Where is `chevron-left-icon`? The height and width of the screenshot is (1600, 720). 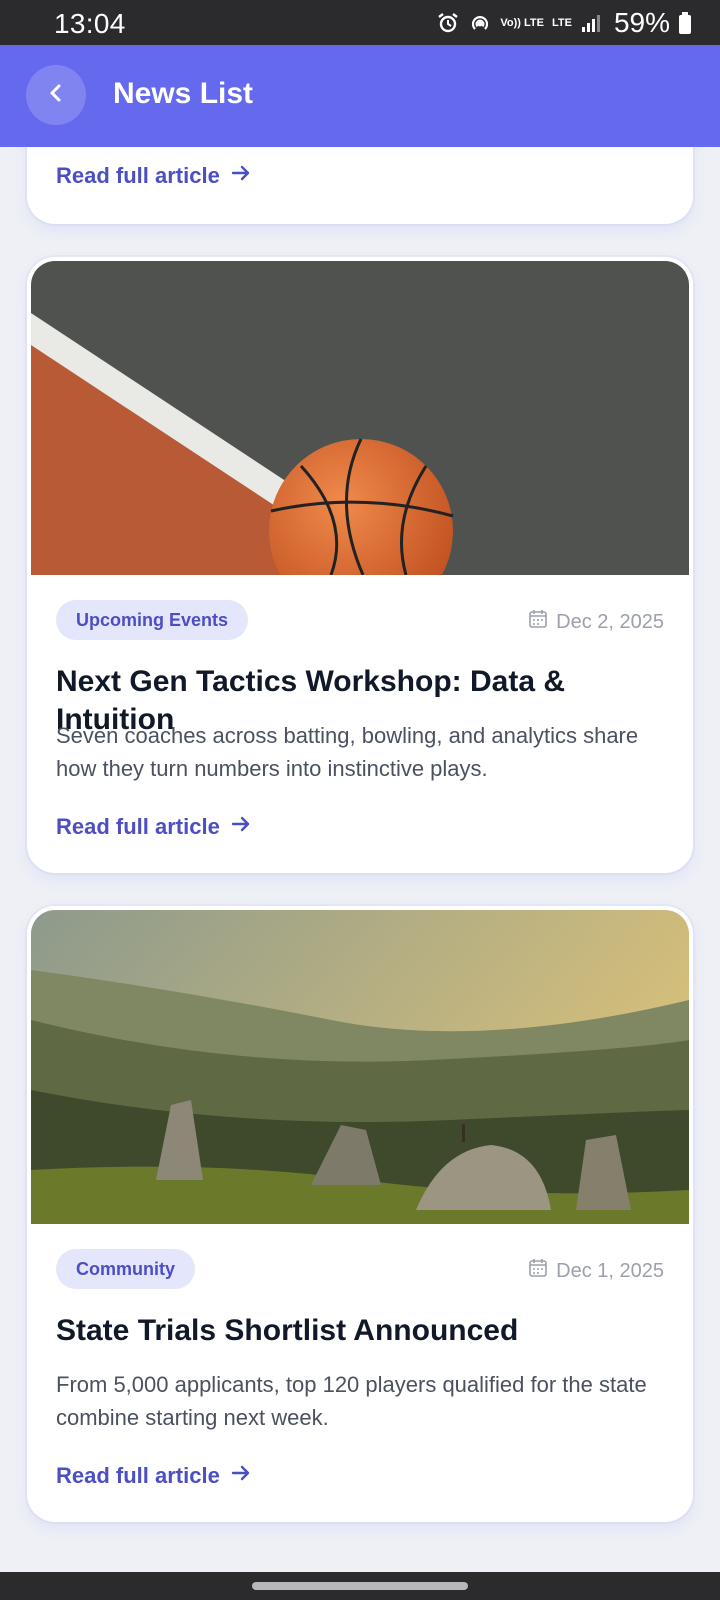 chevron-left-icon is located at coordinates (56, 95).